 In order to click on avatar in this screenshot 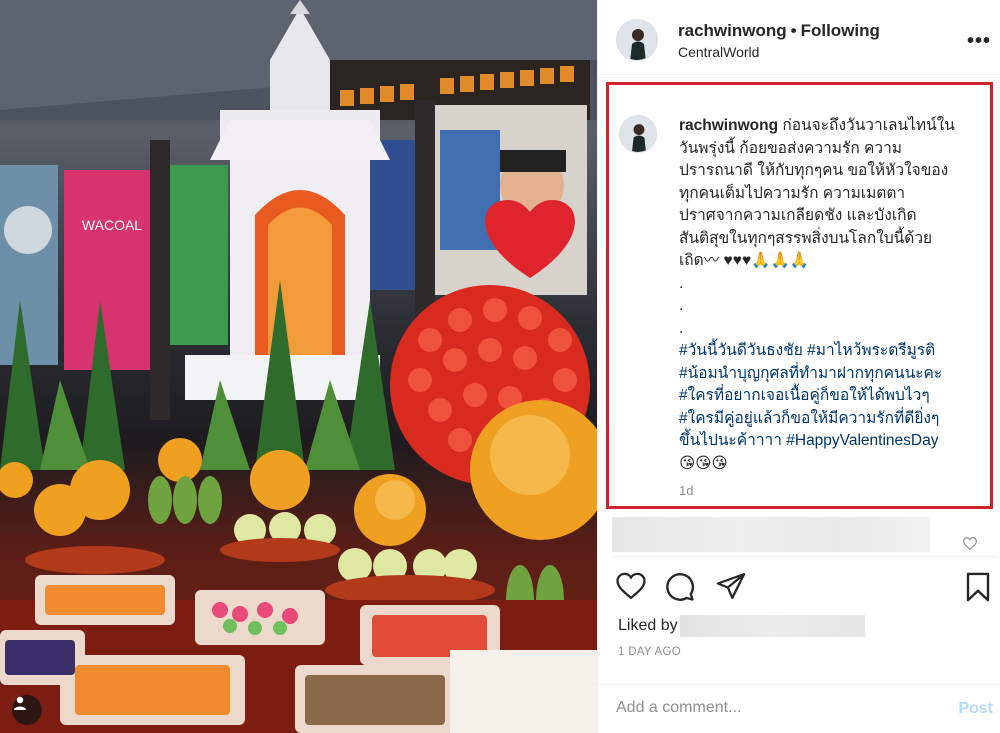, I will do `click(637, 40)`.